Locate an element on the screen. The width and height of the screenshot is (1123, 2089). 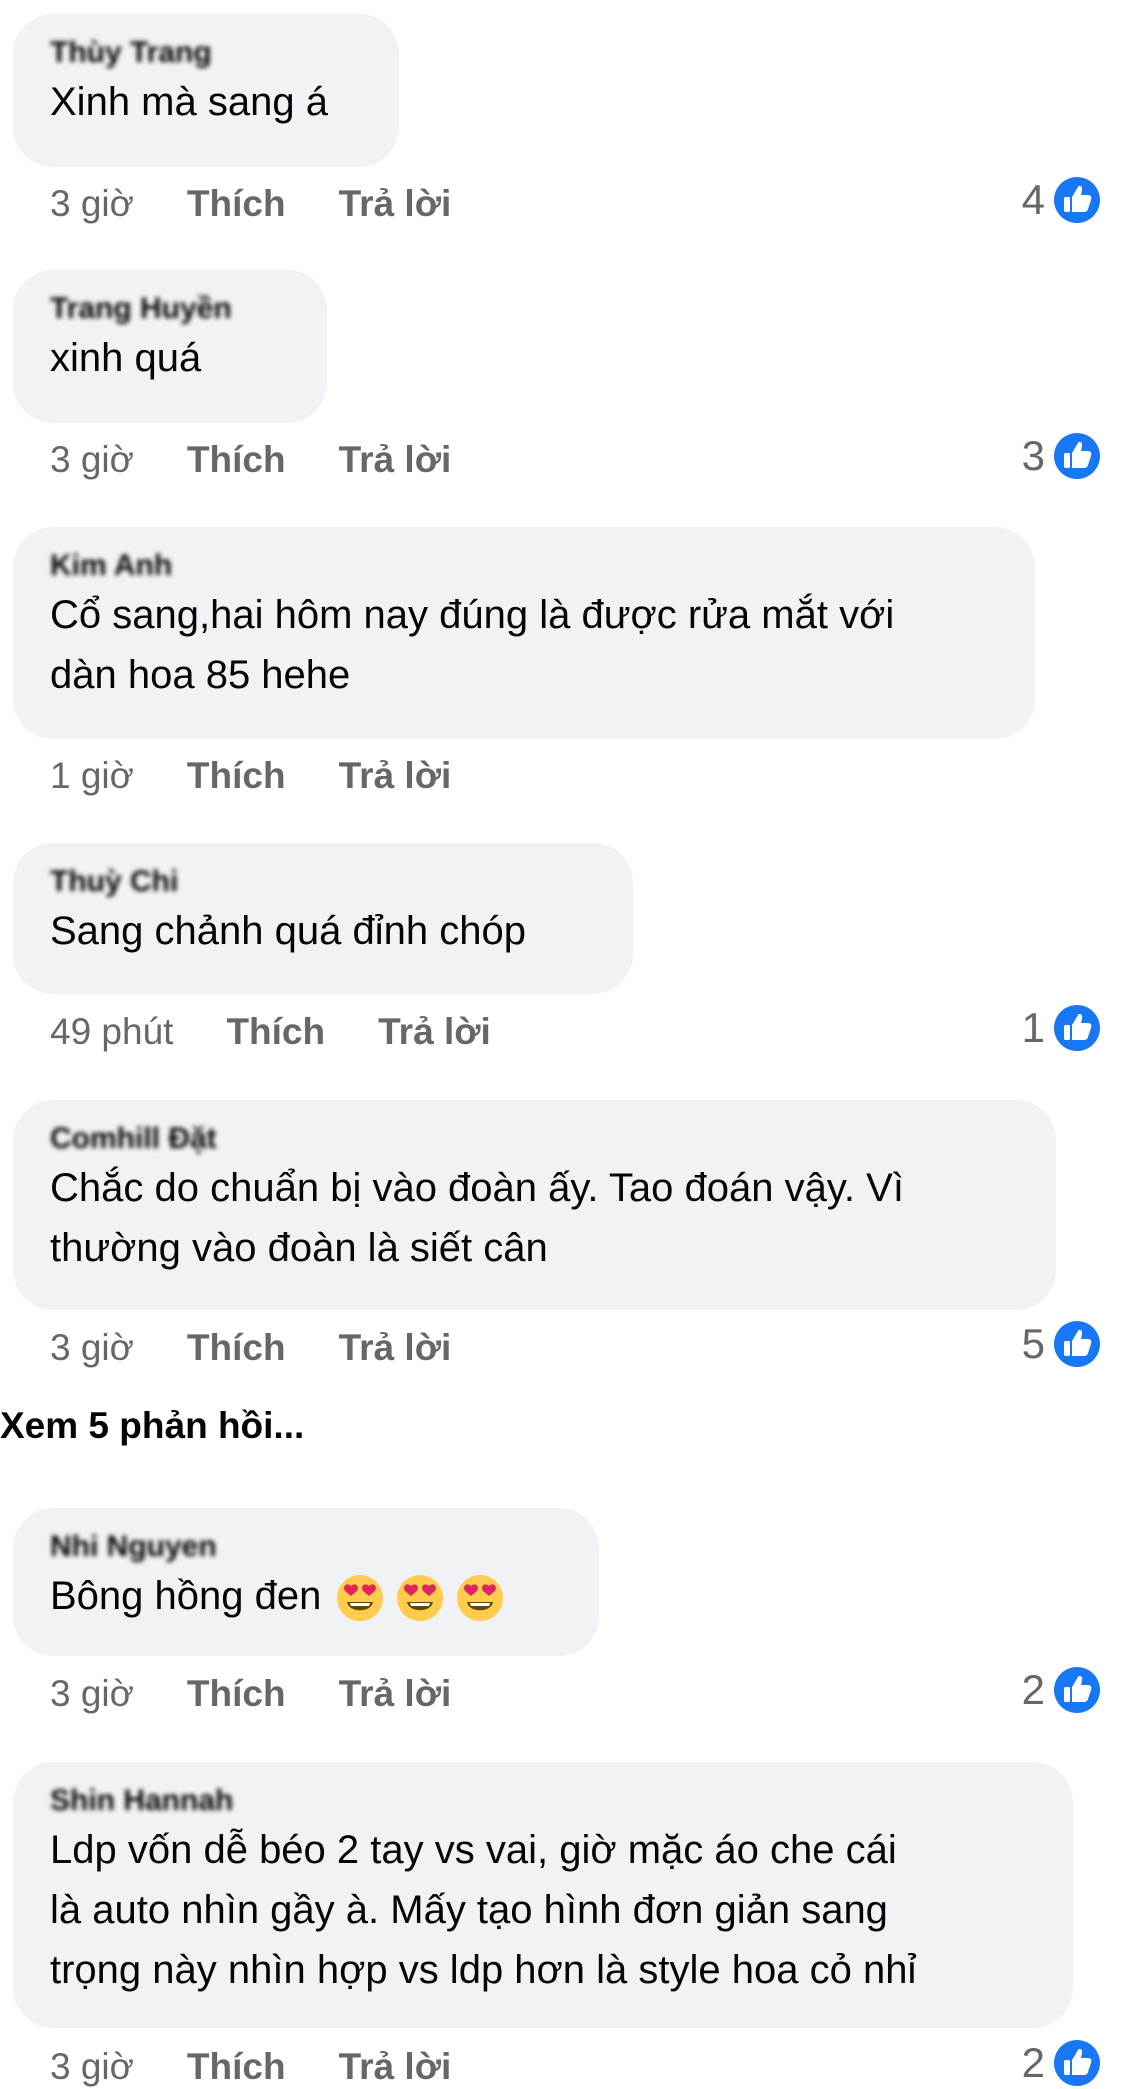
comment-text: Xinh mà sang á is located at coordinates (189, 102).